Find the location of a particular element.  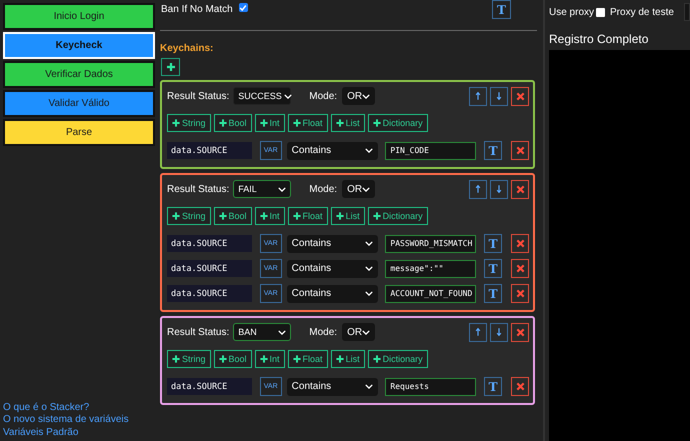

result-status-dropdown: FAIL is located at coordinates (262, 189).